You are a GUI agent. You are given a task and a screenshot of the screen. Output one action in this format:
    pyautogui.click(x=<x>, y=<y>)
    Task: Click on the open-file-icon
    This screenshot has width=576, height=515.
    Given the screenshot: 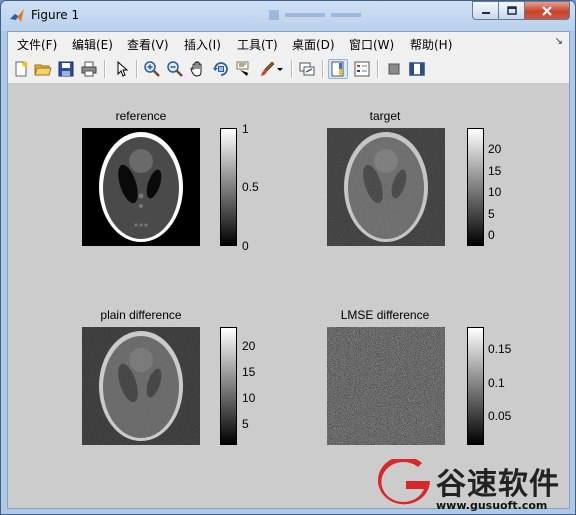 What is the action you would take?
    pyautogui.click(x=43, y=69)
    